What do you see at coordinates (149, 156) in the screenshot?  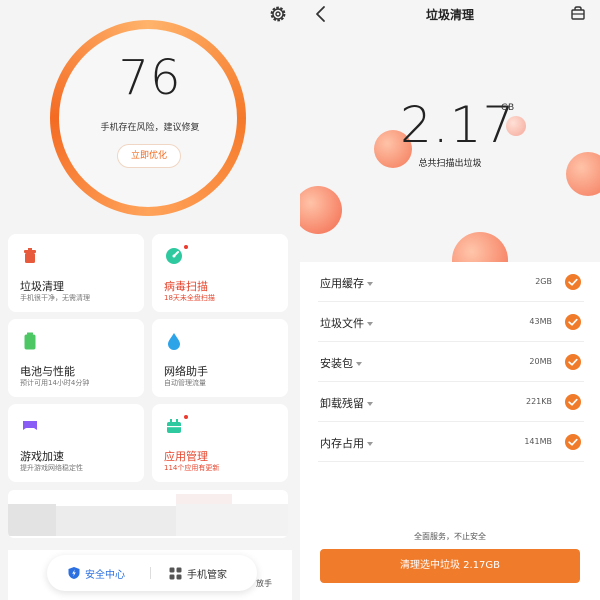 I see `optimize-button: 立即优化` at bounding box center [149, 156].